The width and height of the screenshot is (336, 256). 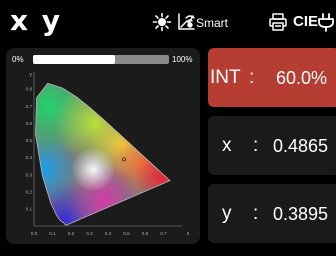 I want to click on int-colon: :, so click(x=252, y=77).